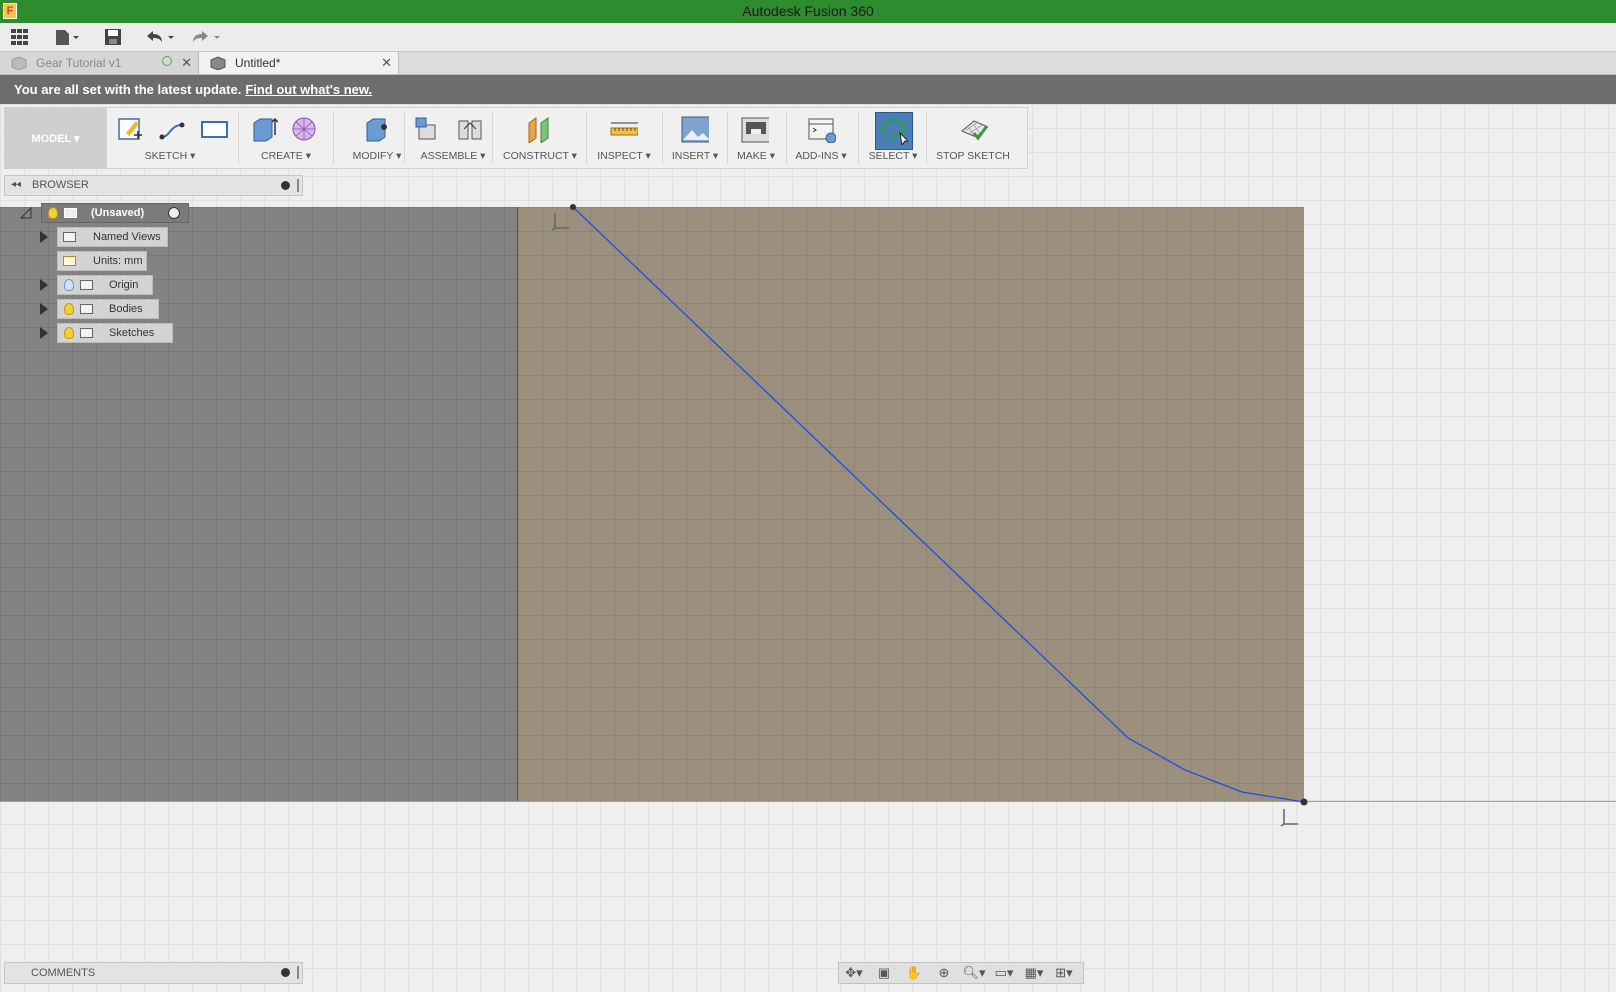 The image size is (1616, 992). Describe the element at coordinates (207, 37) in the screenshot. I see `redo-button` at that location.